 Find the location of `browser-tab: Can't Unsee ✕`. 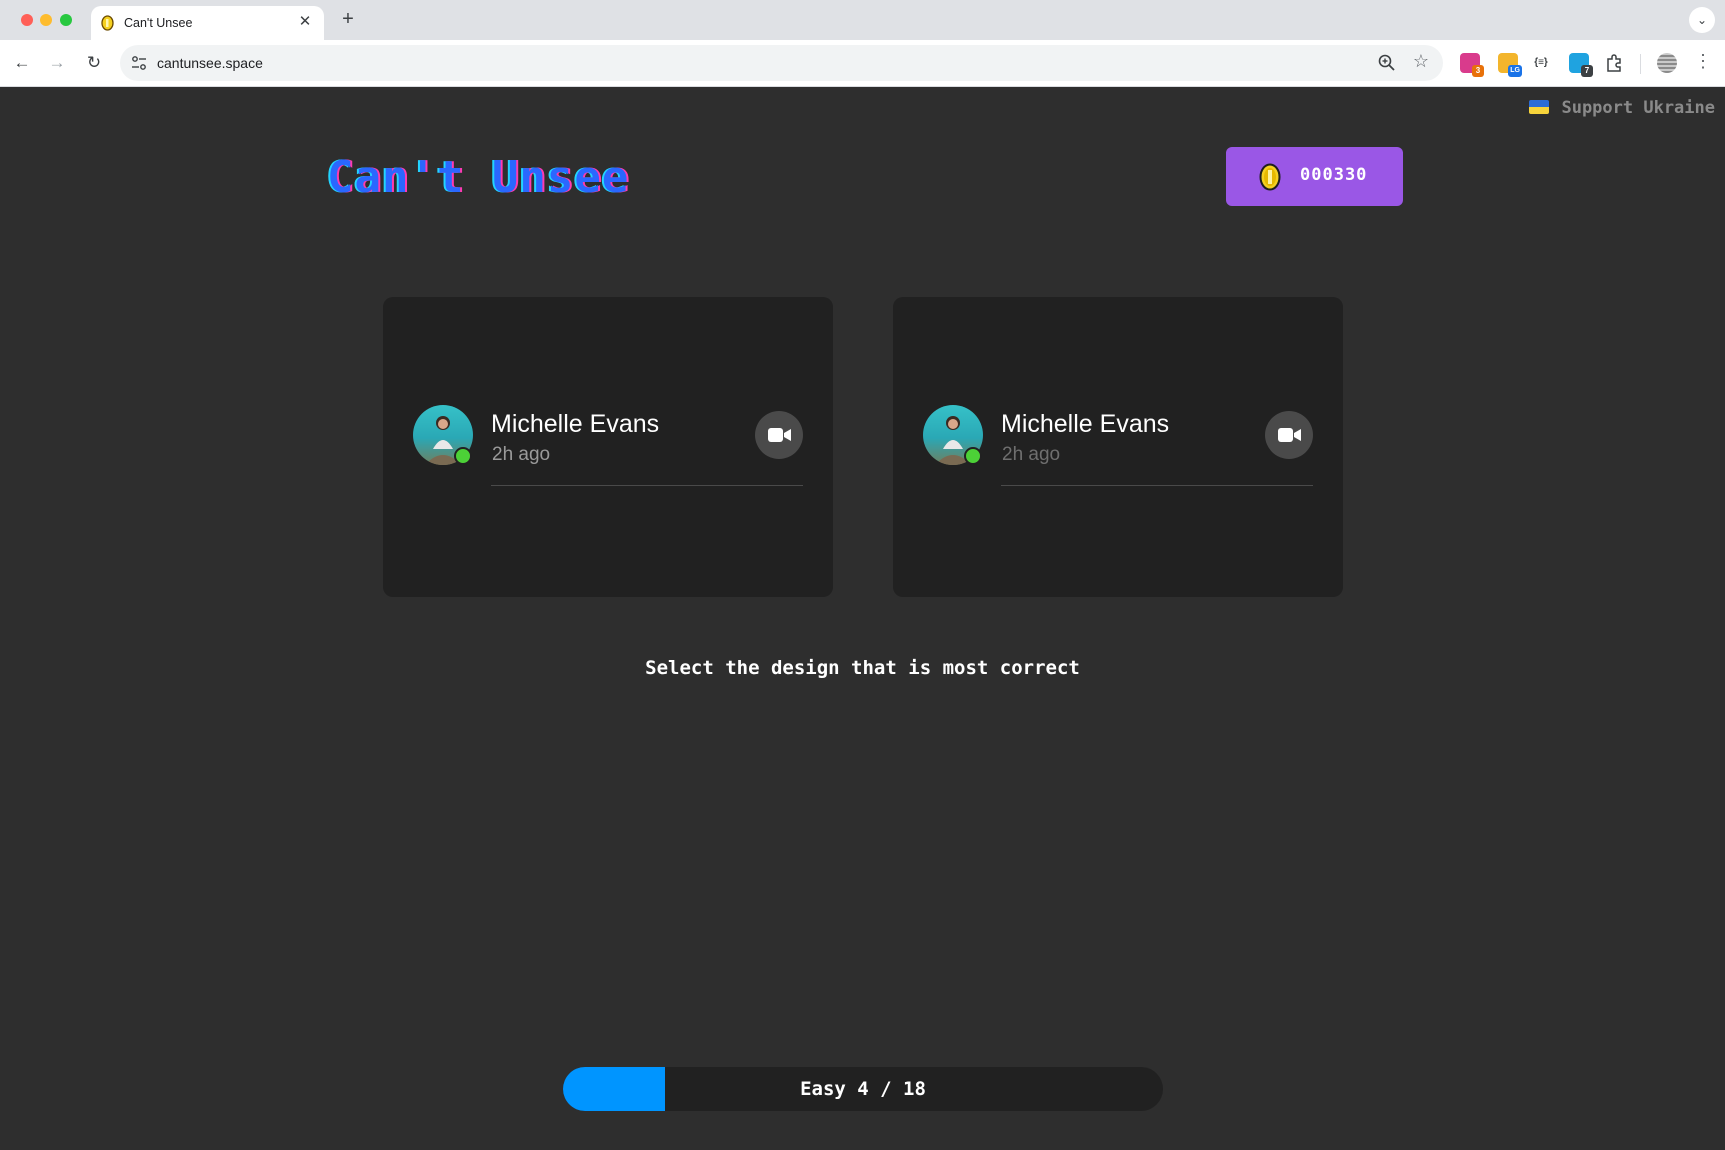

browser-tab: Can't Unsee ✕ is located at coordinates (207, 23).